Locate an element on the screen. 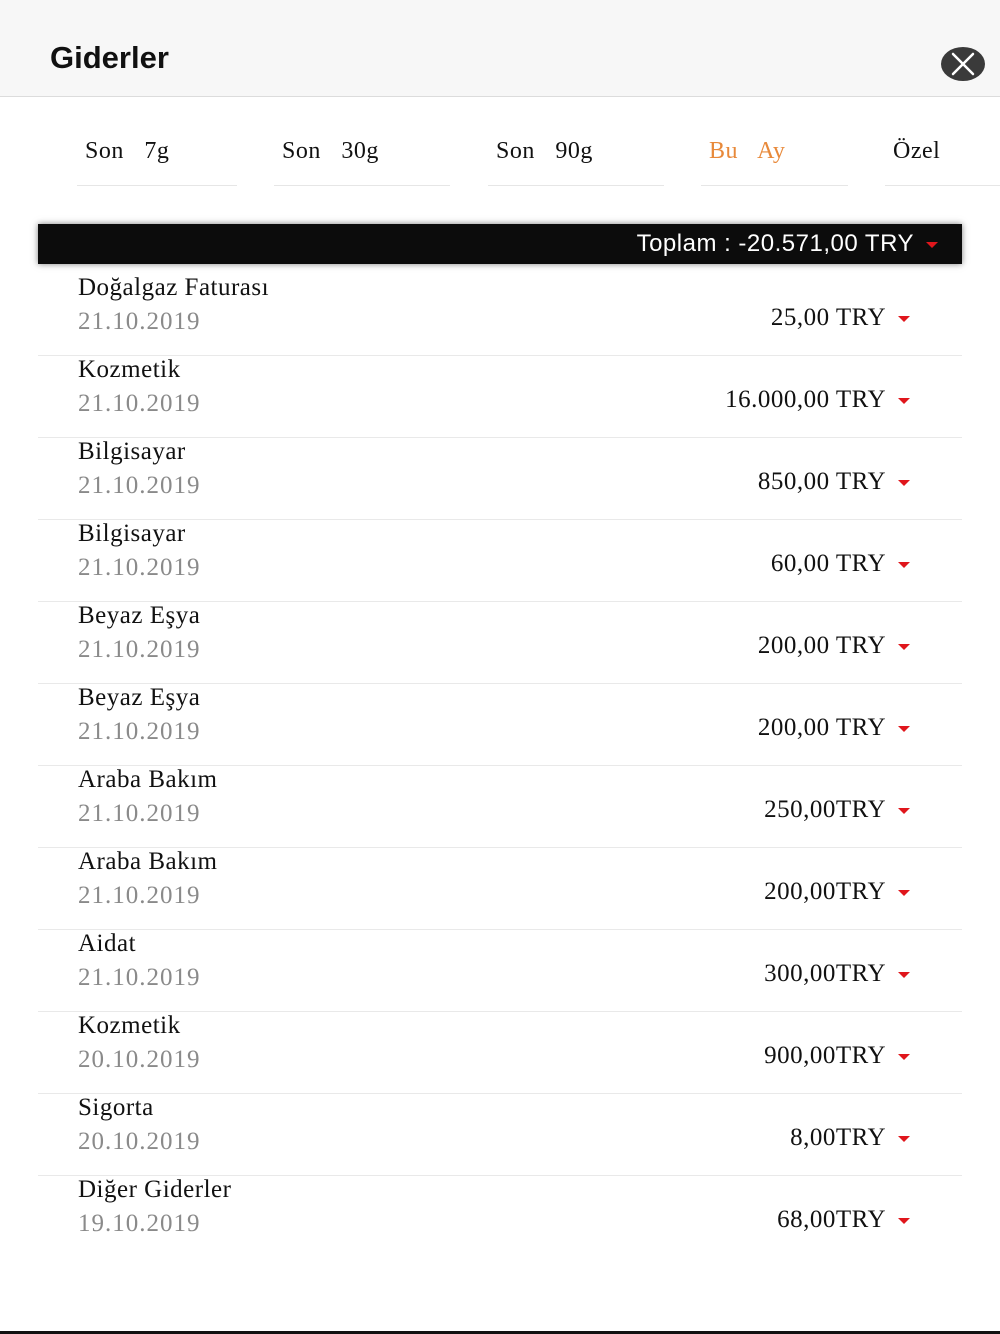 The height and width of the screenshot is (1334, 1000). expense-date: 19.10.2019 is located at coordinates (139, 1223).